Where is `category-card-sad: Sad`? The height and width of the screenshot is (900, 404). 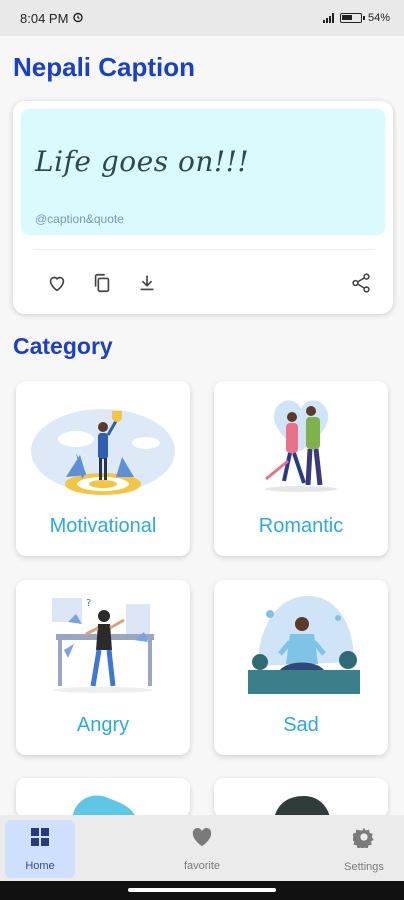
category-card-sad: Sad is located at coordinates (301, 667).